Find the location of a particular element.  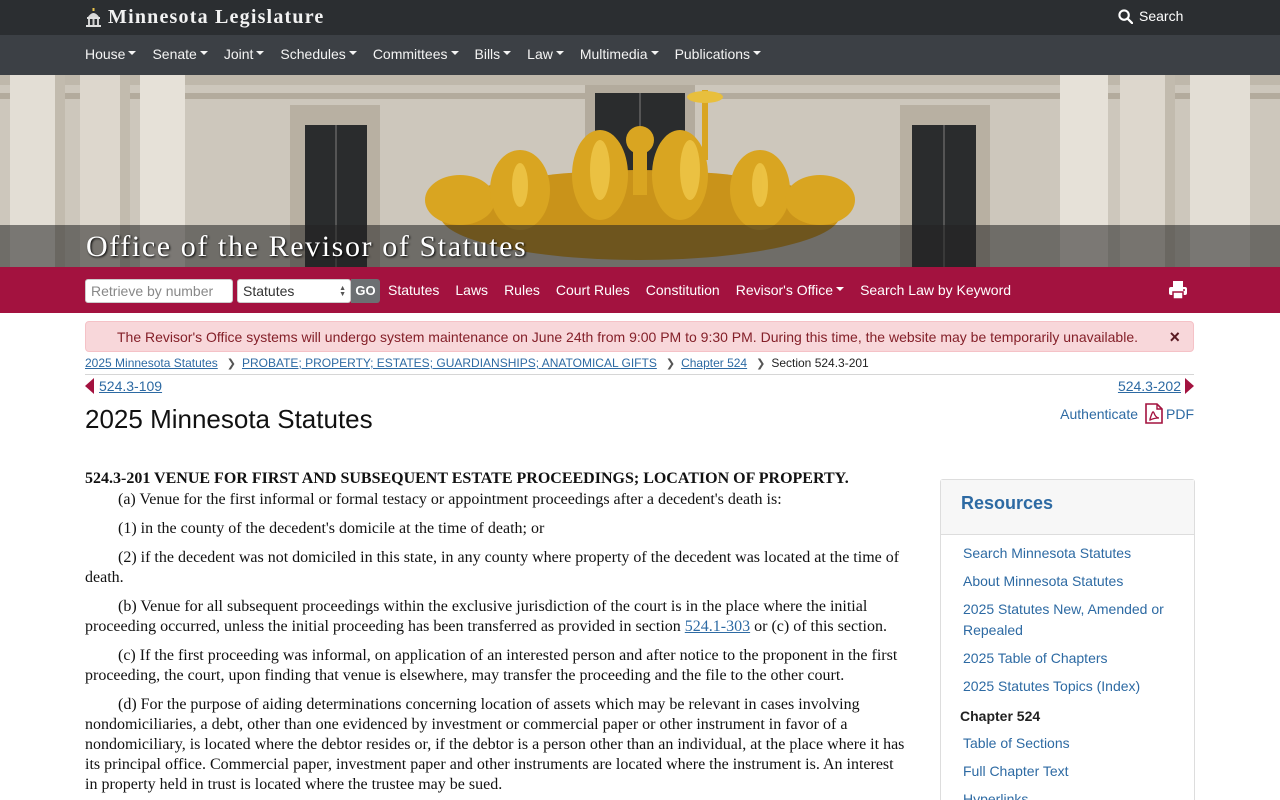

nav-label: Joint is located at coordinates (238, 54).